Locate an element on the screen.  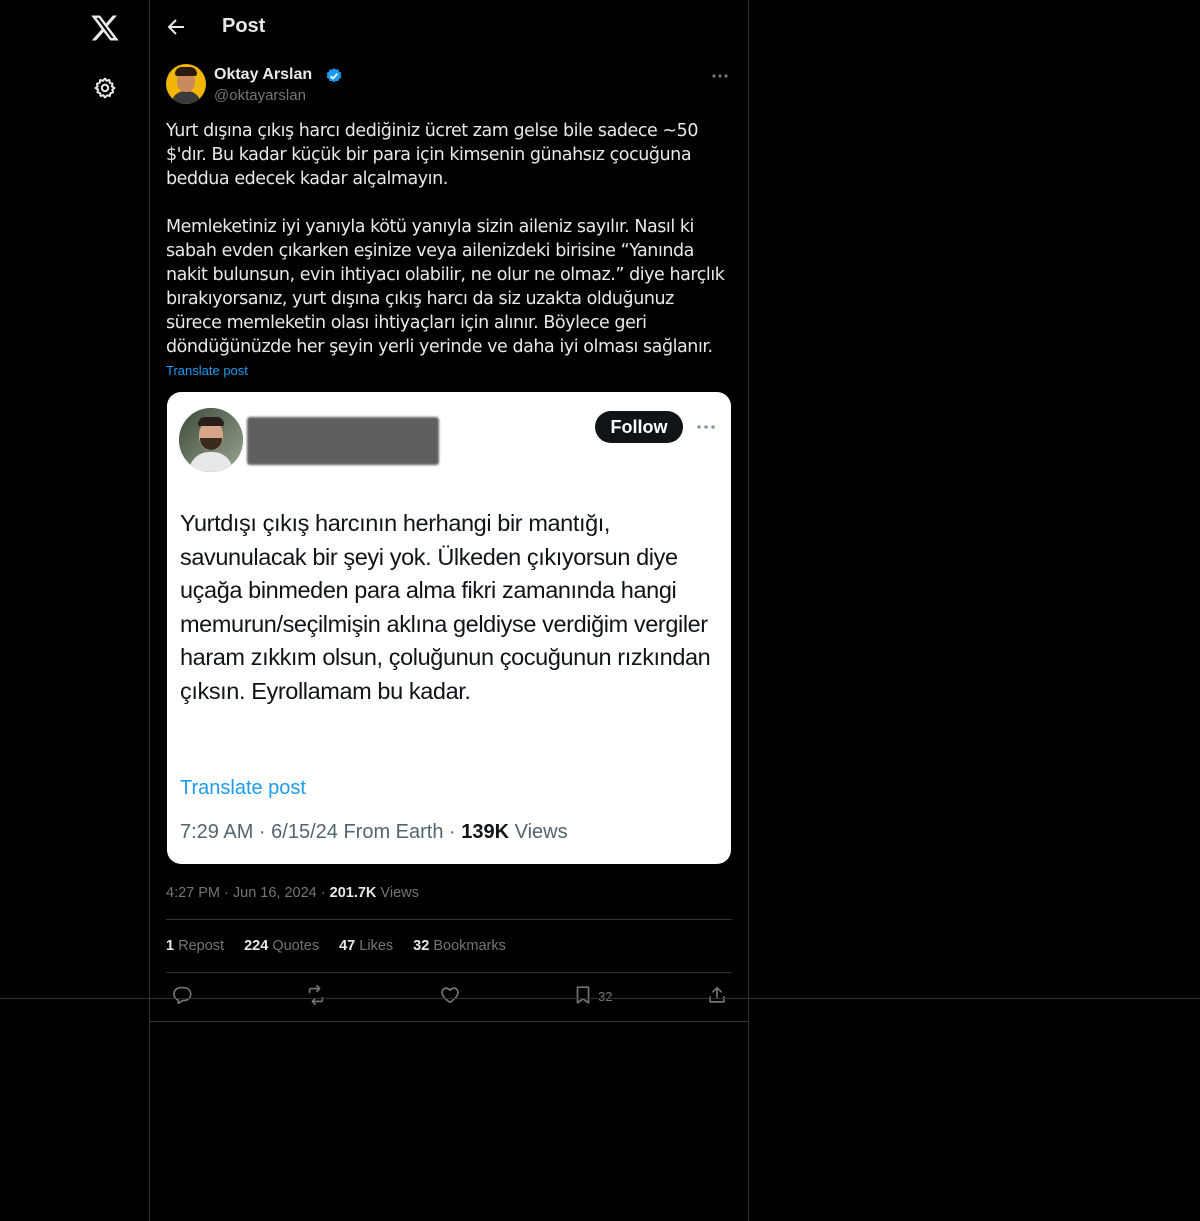
post-date: Jun 16, 2024 is located at coordinates (275, 893).